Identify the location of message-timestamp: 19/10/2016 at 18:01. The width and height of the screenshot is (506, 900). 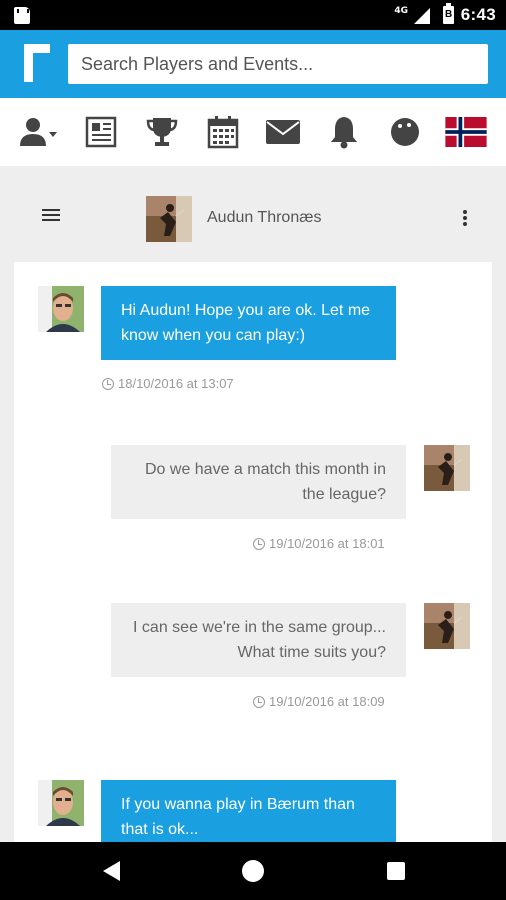
(319, 543).